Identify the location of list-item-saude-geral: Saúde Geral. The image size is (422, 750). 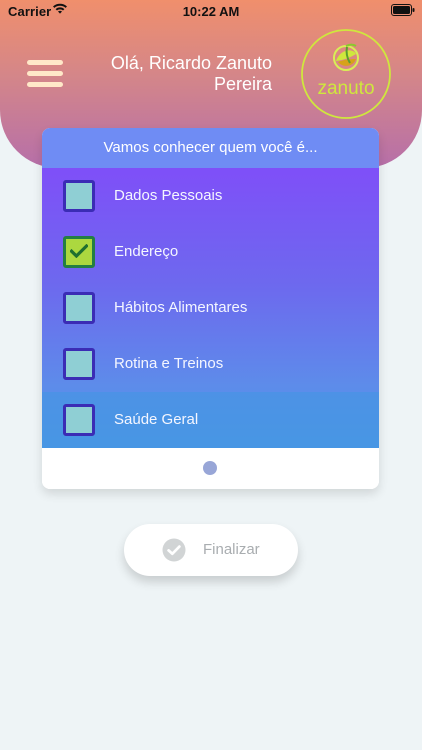
(210, 420).